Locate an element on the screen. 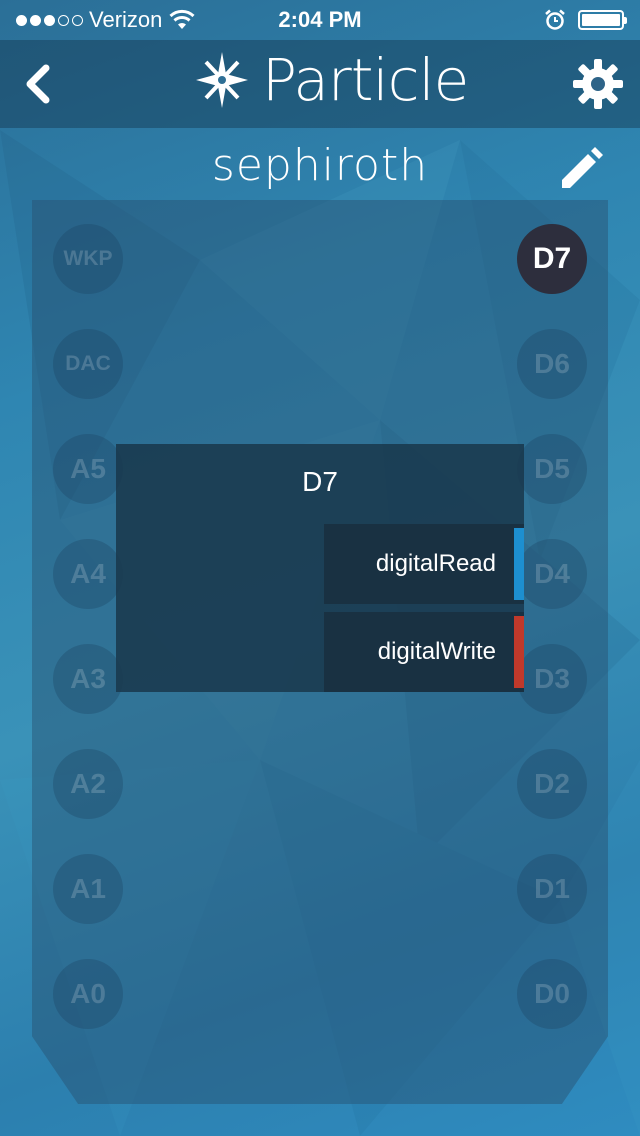  wifi-icon is located at coordinates (182, 19).